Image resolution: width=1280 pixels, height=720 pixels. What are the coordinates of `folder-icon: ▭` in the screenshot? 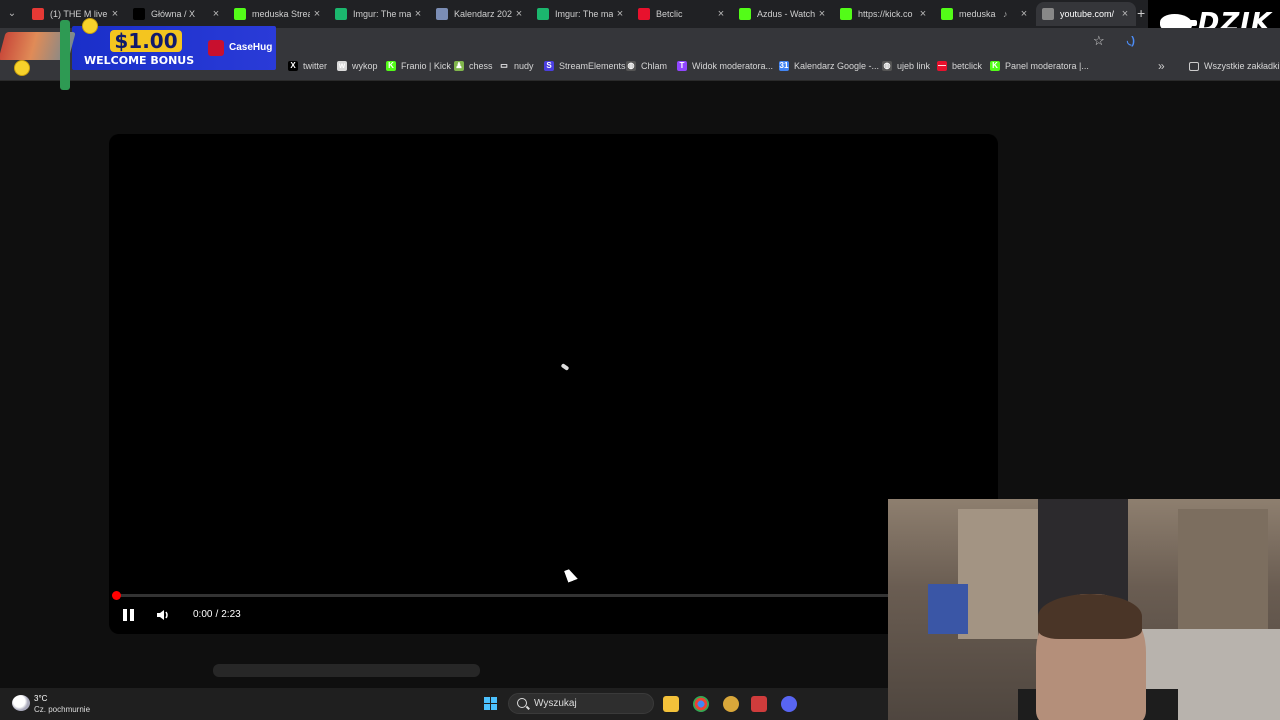 It's located at (504, 66).